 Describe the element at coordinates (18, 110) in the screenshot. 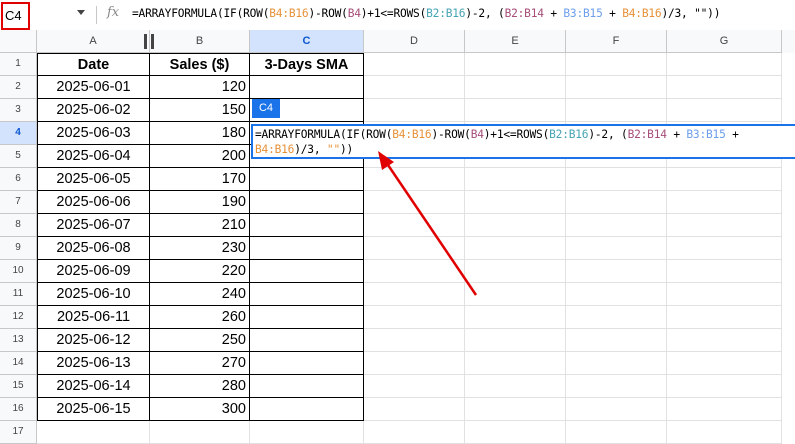

I see `row-header-3: 3` at that location.